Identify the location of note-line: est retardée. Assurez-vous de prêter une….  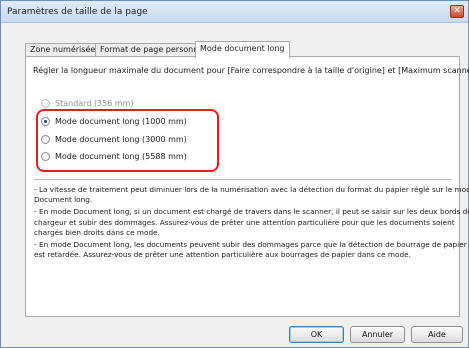
(222, 255).